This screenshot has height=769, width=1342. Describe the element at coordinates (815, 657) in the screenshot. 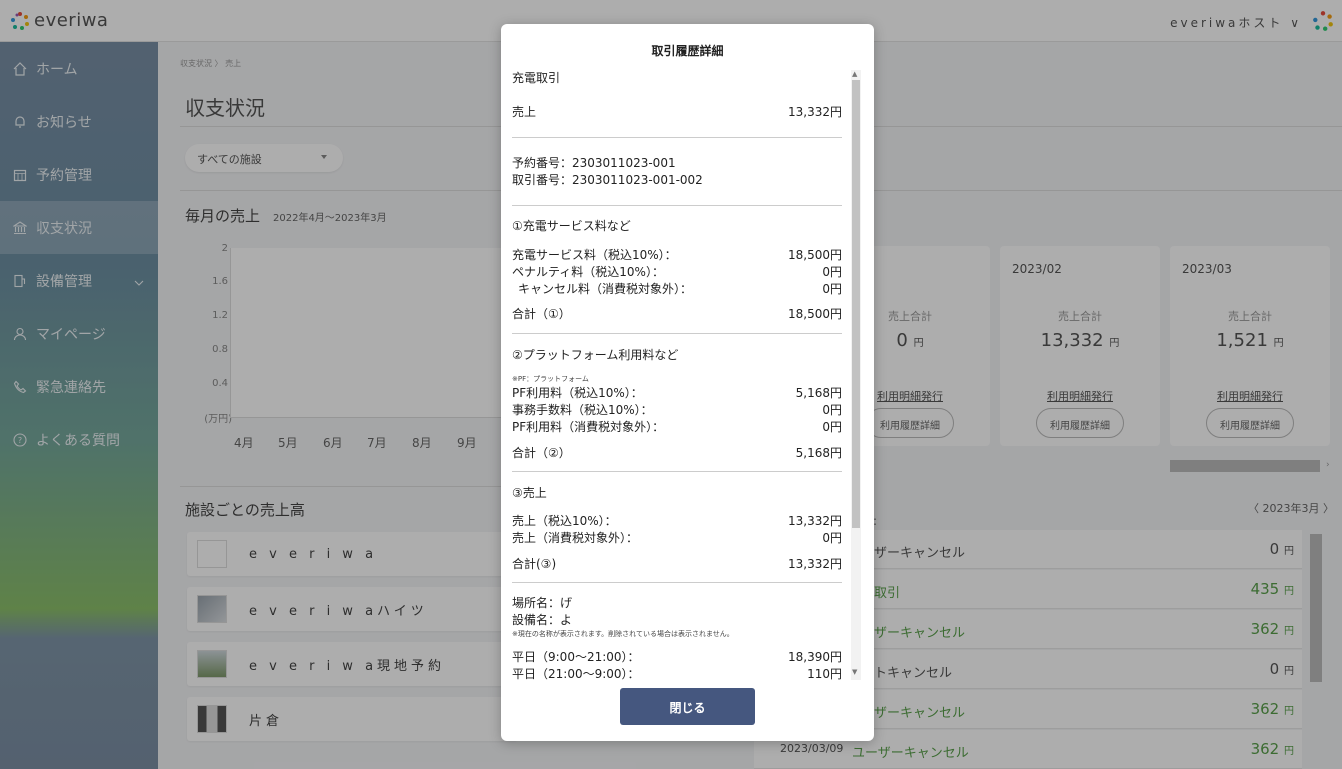

I see `detail-value: 18,390円` at that location.